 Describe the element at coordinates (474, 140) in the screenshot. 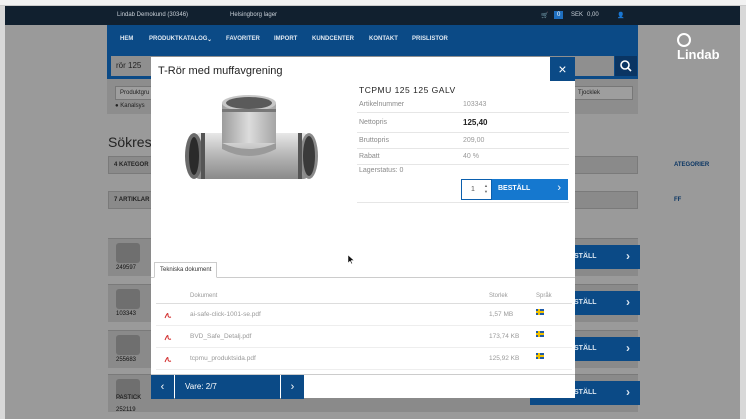

I see `spec-value: 209,00` at that location.